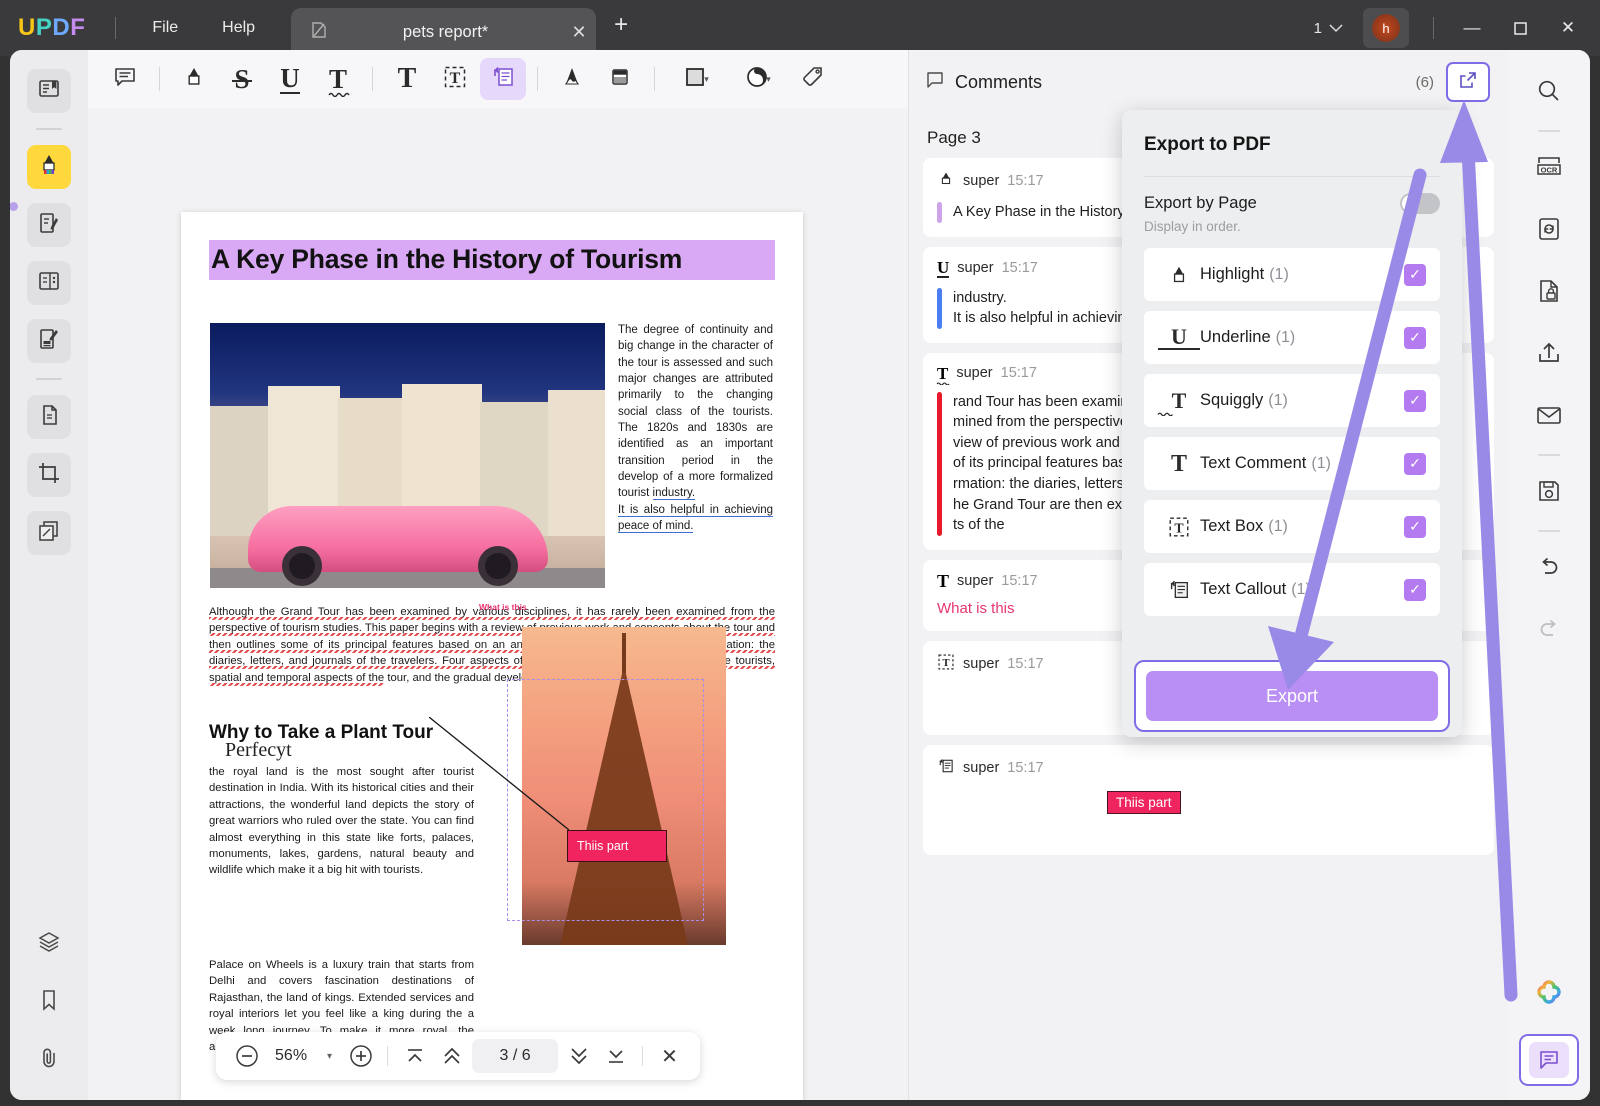 The image size is (1600, 1106). What do you see at coordinates (1549, 996) in the screenshot?
I see `rightrail-ai-assistant` at bounding box center [1549, 996].